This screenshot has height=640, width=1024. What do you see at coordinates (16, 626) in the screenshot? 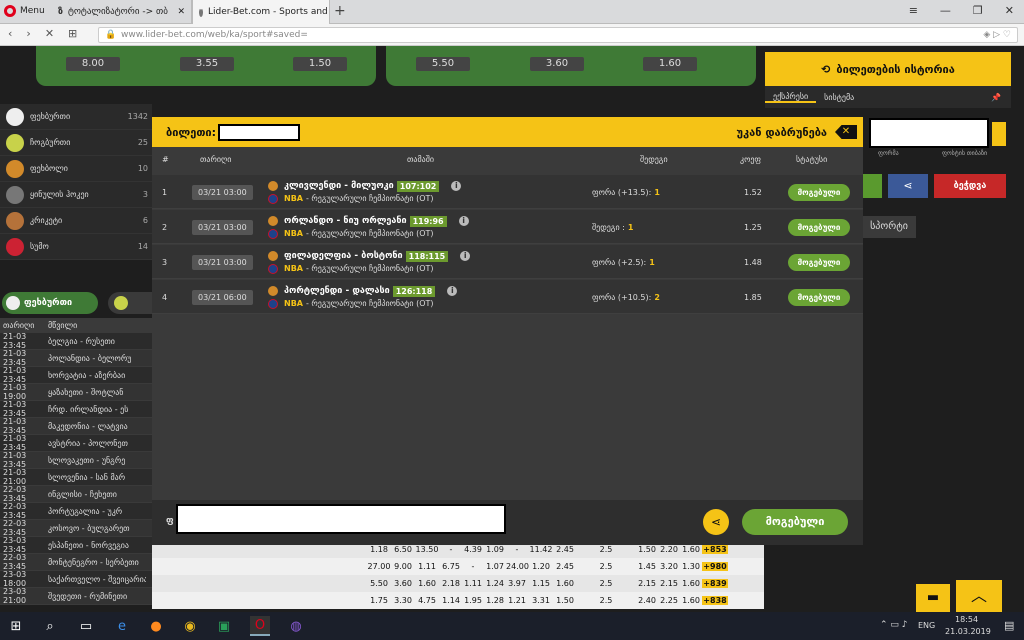
I see `windows-start-icon: ⊞` at bounding box center [16, 626].